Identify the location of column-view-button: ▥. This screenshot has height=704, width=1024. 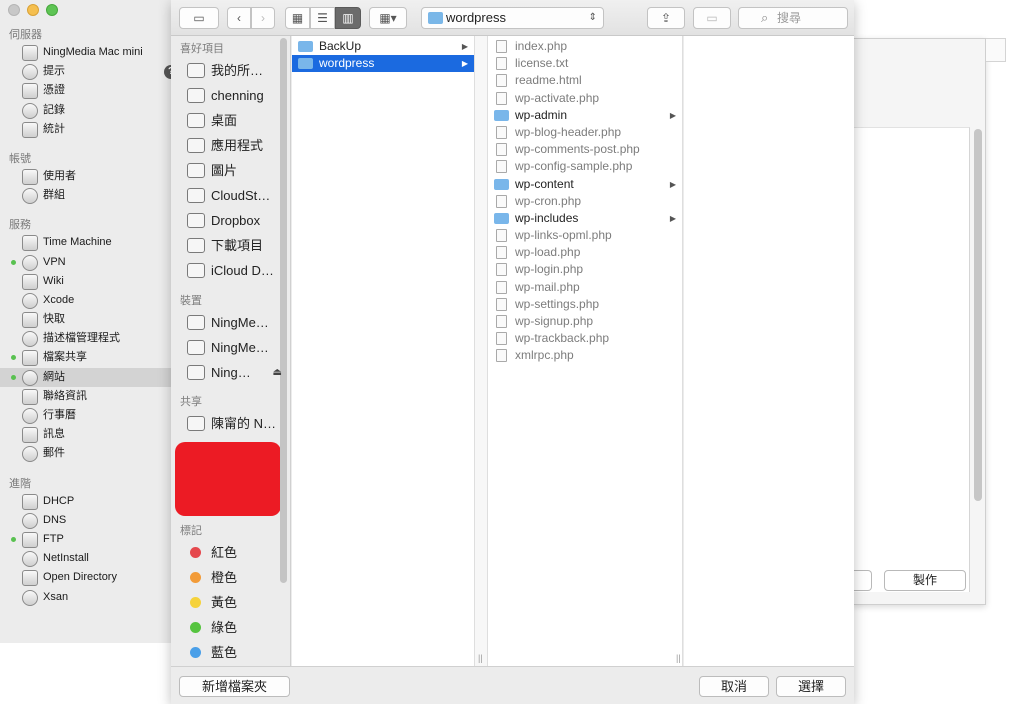
(348, 18).